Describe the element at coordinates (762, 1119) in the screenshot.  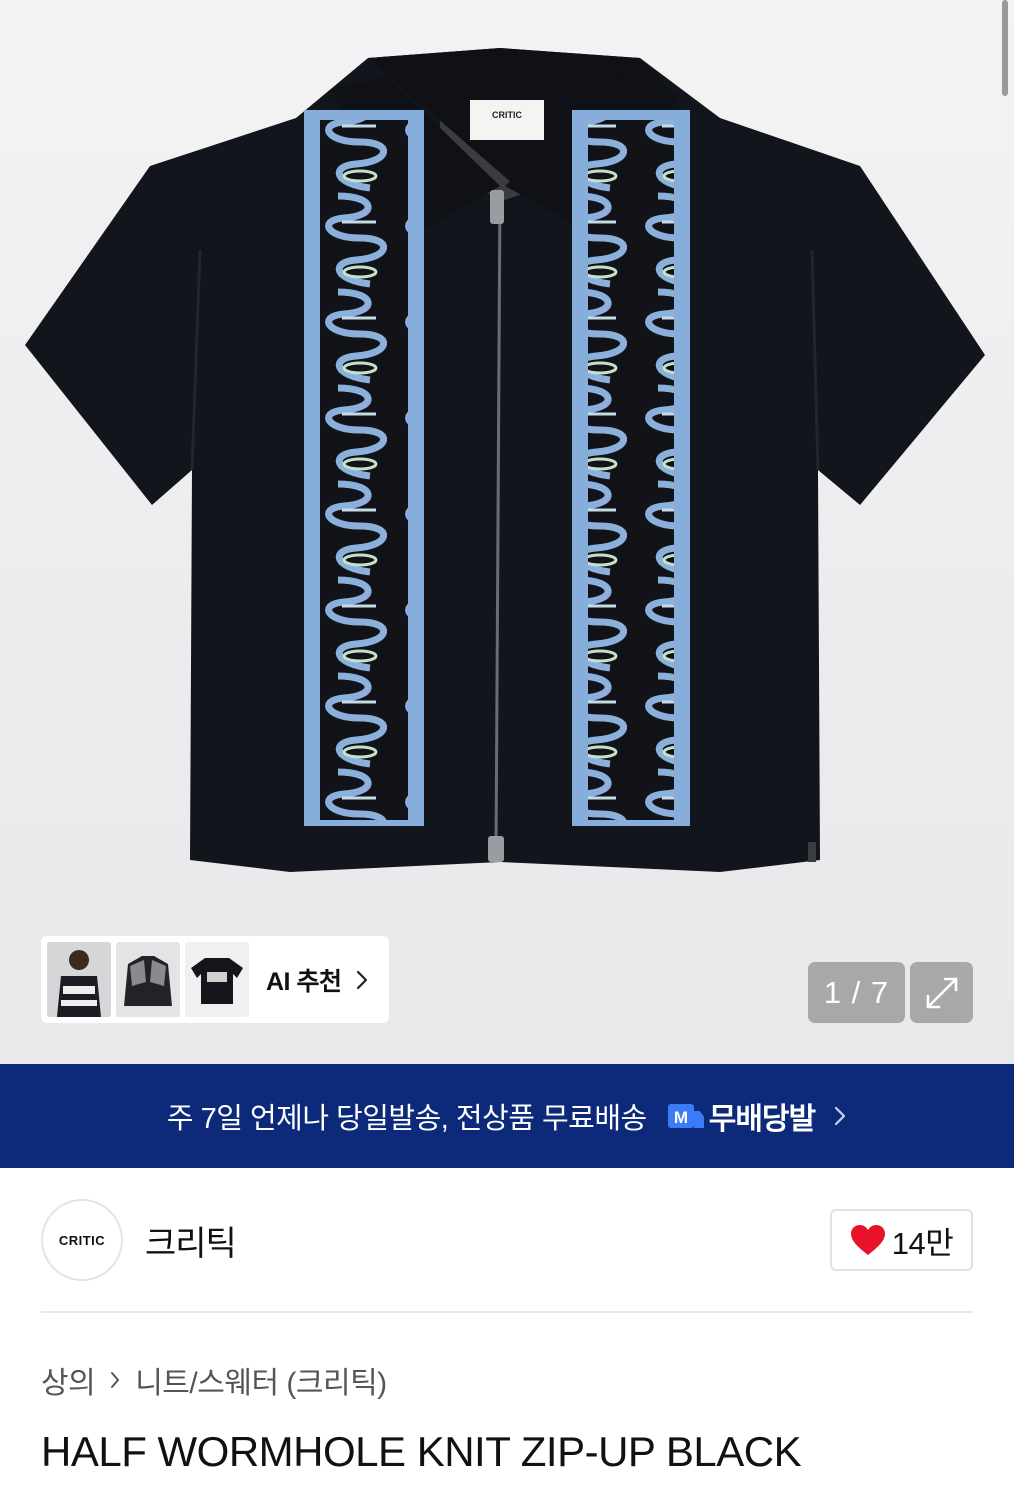
I see `shipping-brand-label: 무배당발` at that location.